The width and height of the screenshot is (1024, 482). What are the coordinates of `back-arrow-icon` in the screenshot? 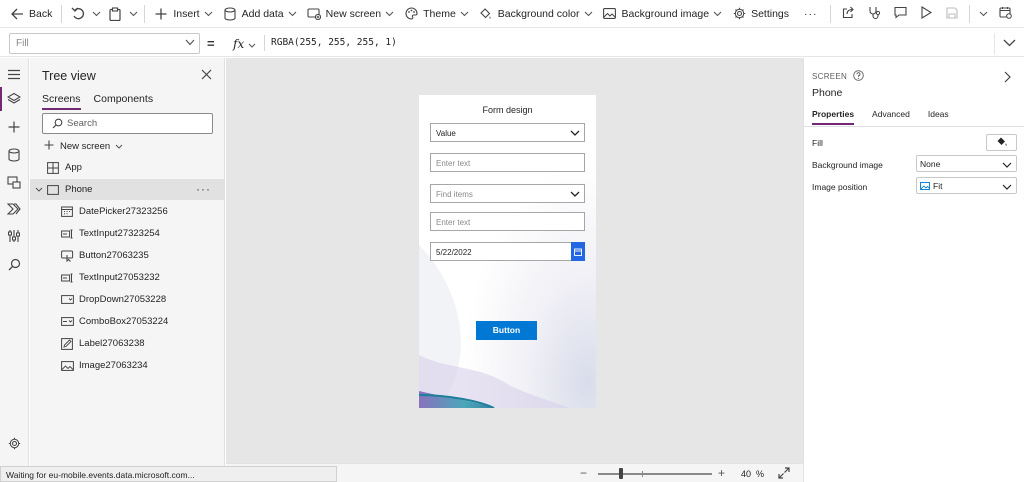 It's located at (17, 14).